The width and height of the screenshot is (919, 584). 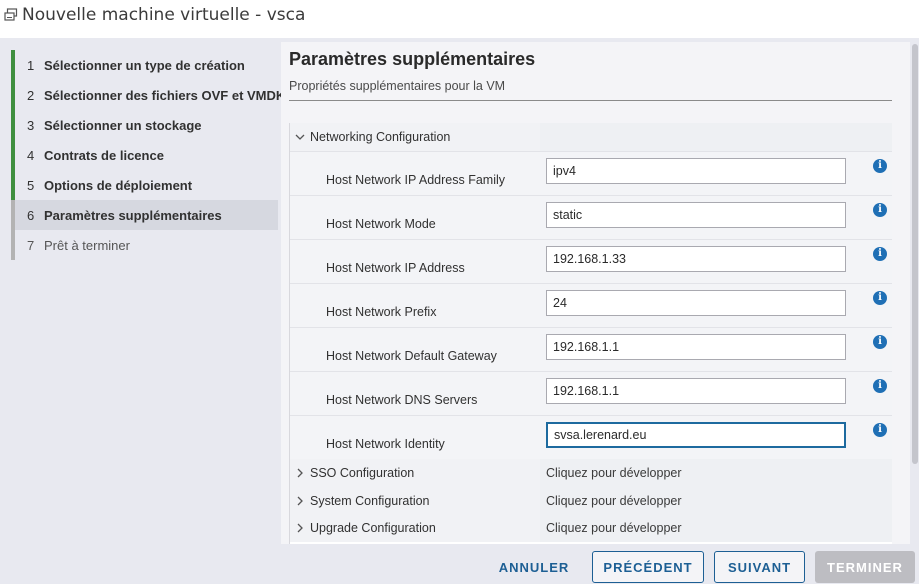 What do you see at coordinates (300, 137) in the screenshot?
I see `chevron-down-icon` at bounding box center [300, 137].